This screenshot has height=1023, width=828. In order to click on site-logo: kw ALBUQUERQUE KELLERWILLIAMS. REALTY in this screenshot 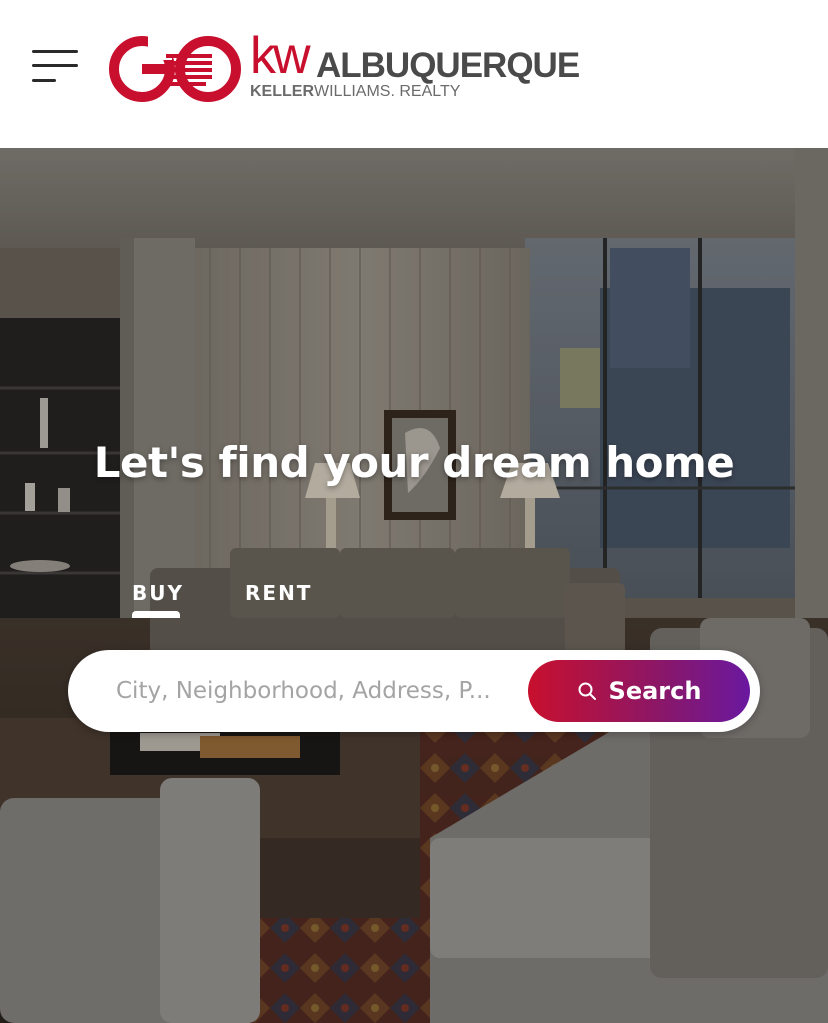, I will do `click(344, 67)`.